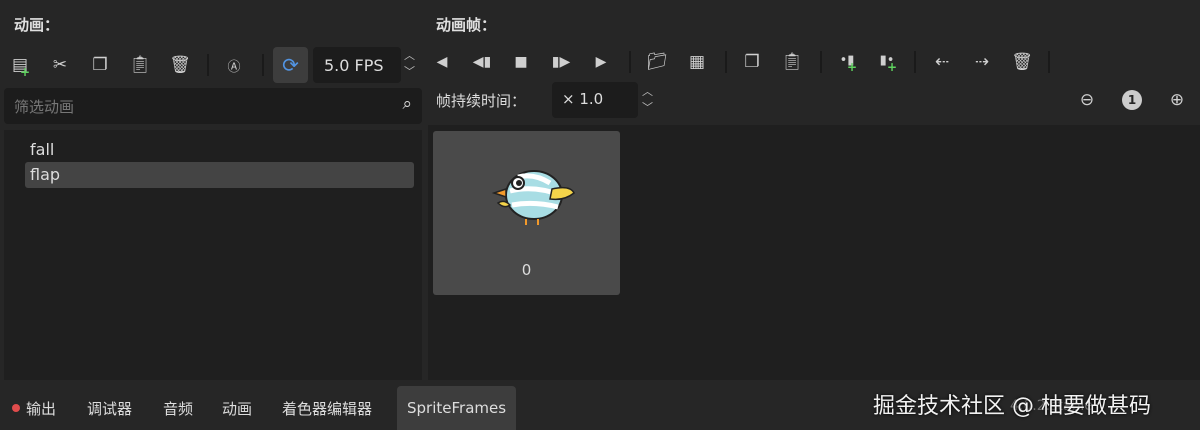  What do you see at coordinates (213, 106) in the screenshot?
I see `filter-animations-input: 筛选动画 ⌕` at bounding box center [213, 106].